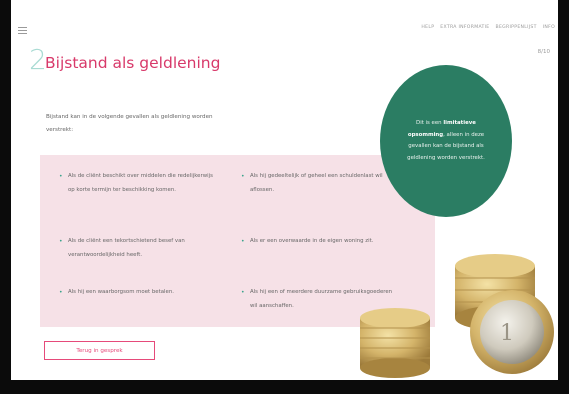 The width and height of the screenshot is (569, 394). I want to click on right-border, so click(563, 197).